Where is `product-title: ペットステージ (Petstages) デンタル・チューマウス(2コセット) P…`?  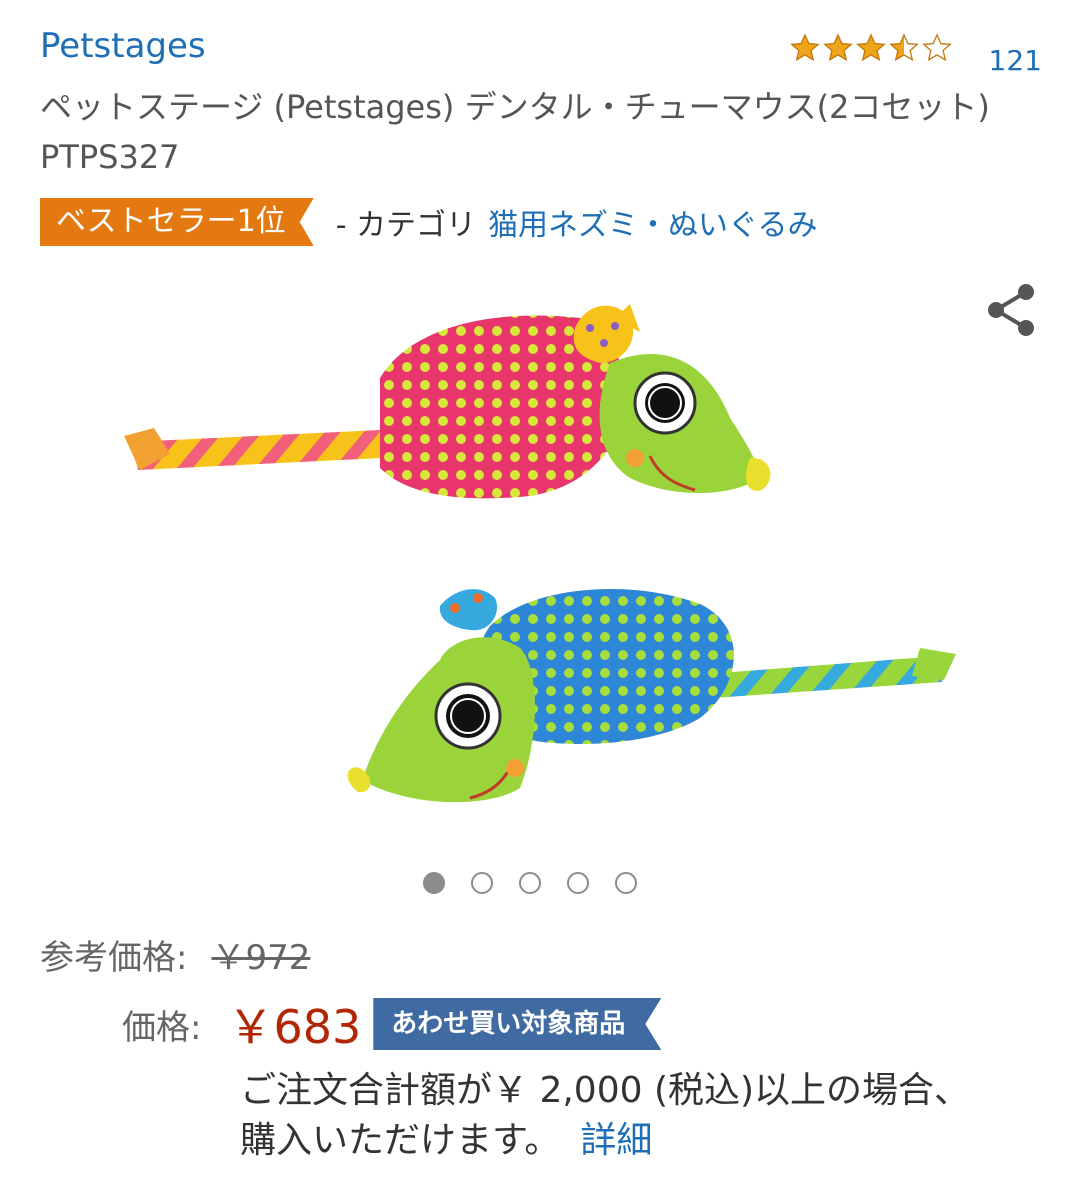 product-title: ペットステージ (Petstages) デンタル・チューマウス(2コセット) P… is located at coordinates (515, 132).